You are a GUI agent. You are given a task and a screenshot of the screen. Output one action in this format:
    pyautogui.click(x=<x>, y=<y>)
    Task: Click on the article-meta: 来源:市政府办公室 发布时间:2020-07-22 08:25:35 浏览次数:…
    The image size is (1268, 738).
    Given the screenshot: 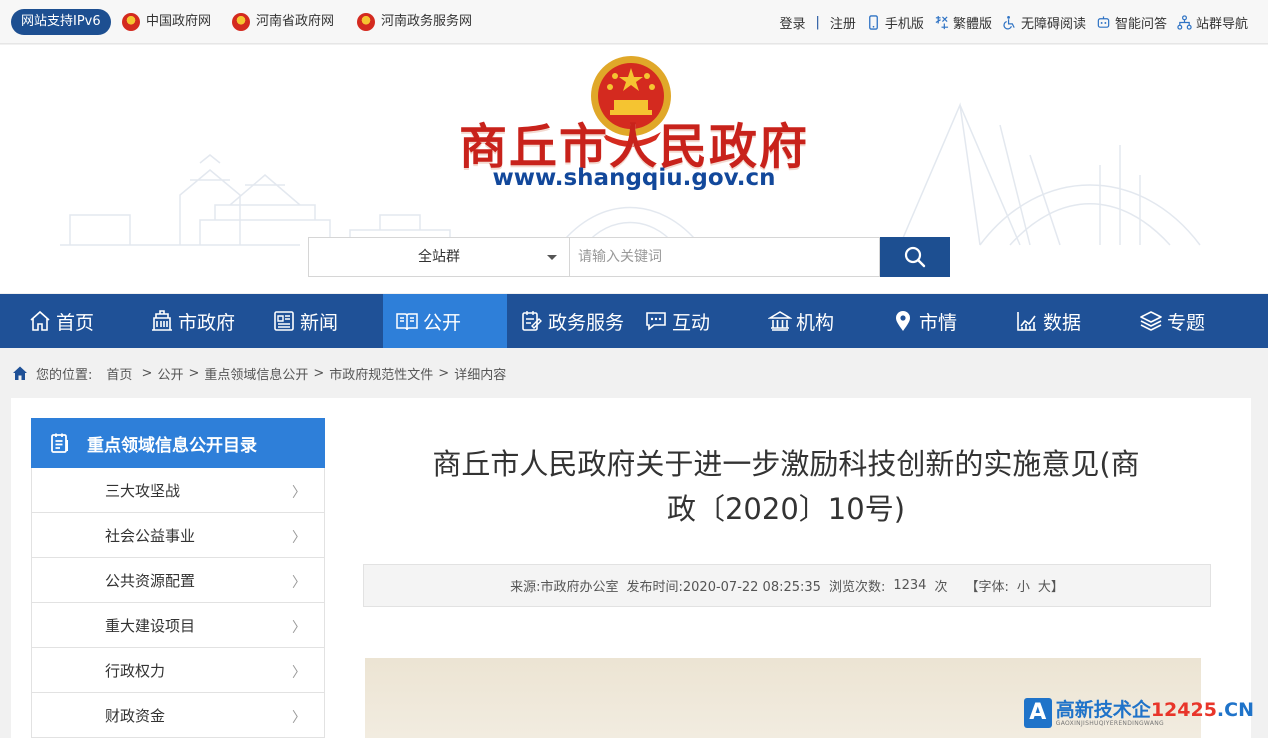 What is the action you would take?
    pyautogui.click(x=787, y=585)
    